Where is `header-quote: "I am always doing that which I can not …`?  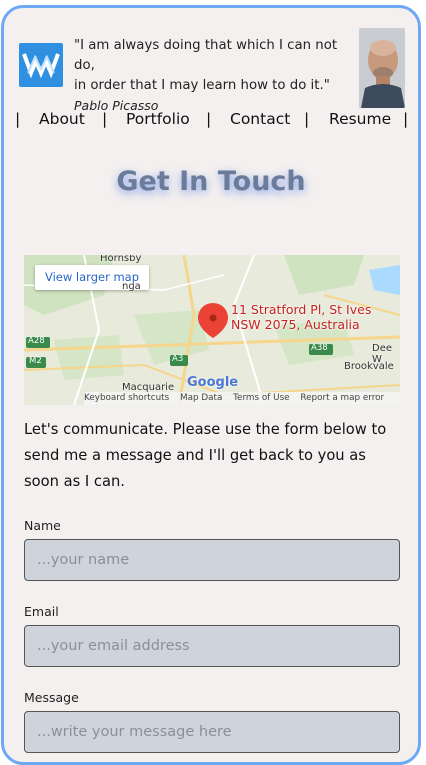 header-quote: "I am always doing that which I can not … is located at coordinates (215, 76).